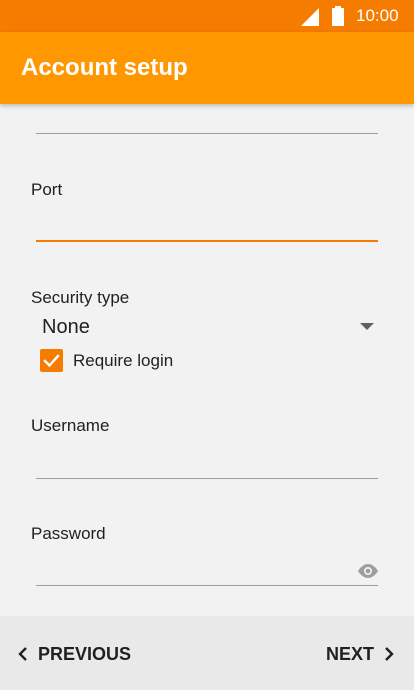 The width and height of the screenshot is (414, 690). What do you see at coordinates (68, 533) in the screenshot?
I see `password-label: Password` at bounding box center [68, 533].